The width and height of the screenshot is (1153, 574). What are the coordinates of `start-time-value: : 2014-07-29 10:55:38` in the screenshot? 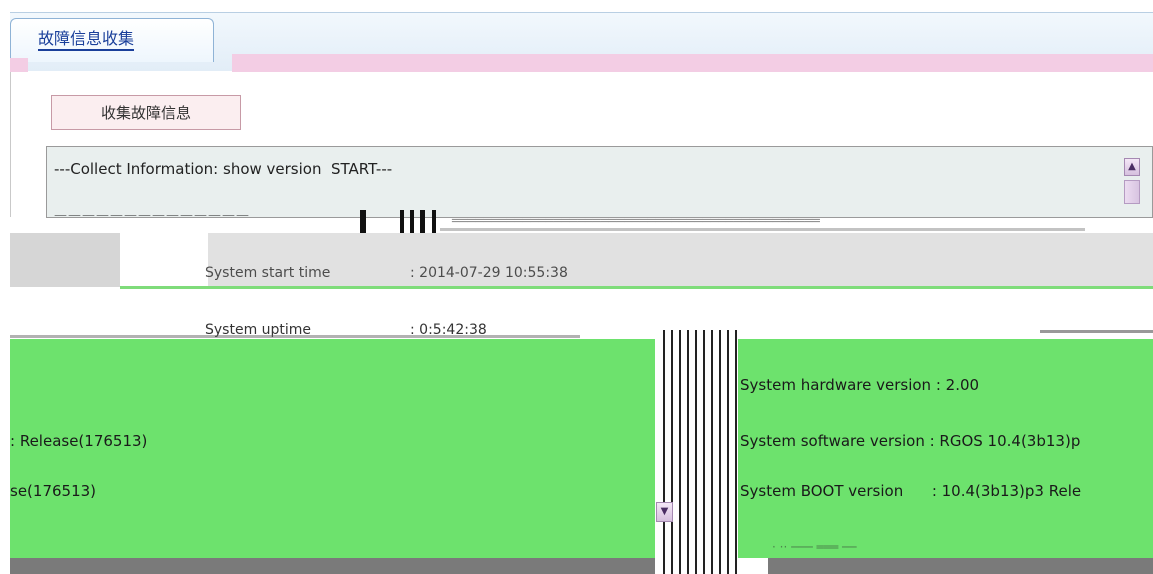 It's located at (489, 273).